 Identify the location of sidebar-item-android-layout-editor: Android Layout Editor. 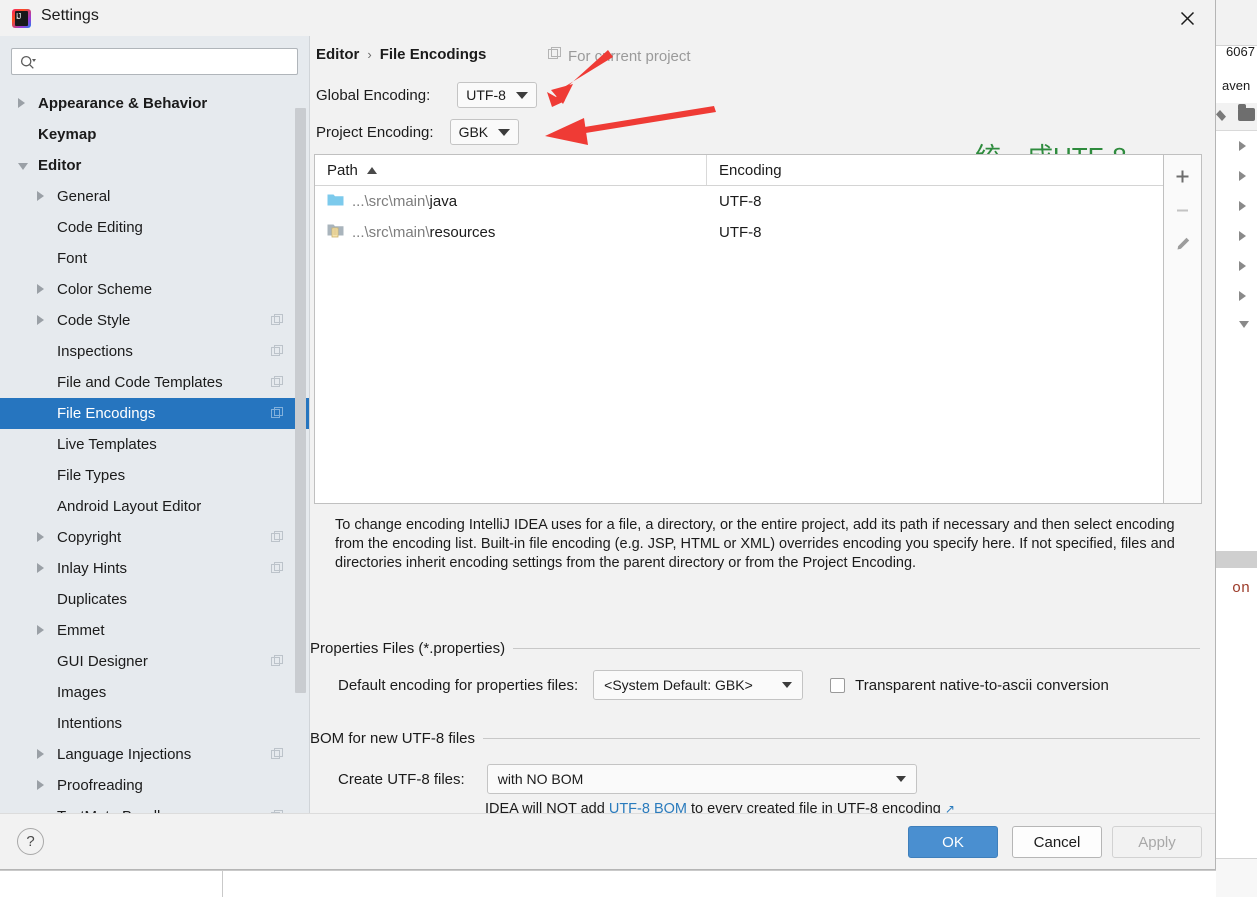
(155, 506).